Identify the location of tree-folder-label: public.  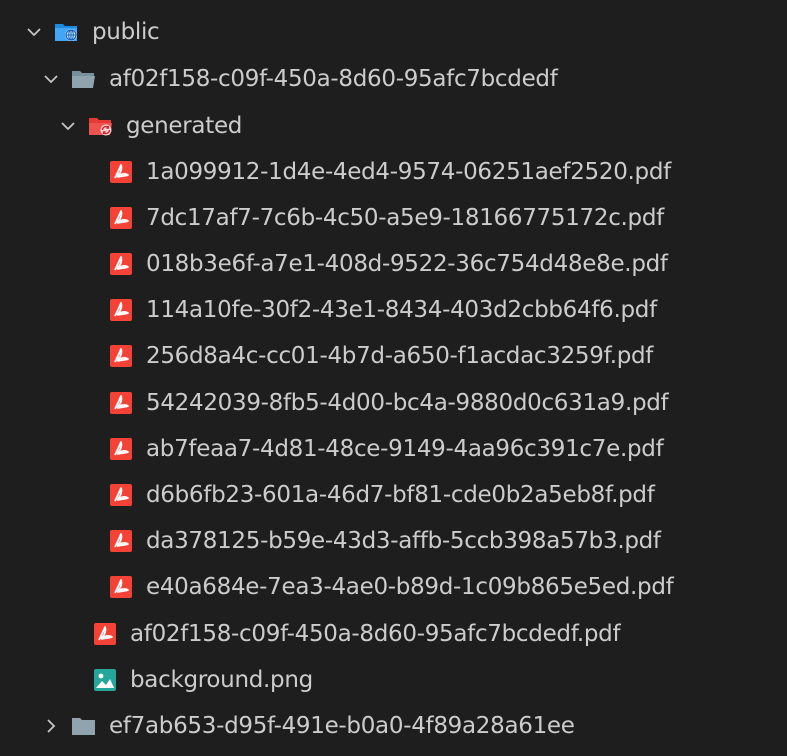
(126, 32).